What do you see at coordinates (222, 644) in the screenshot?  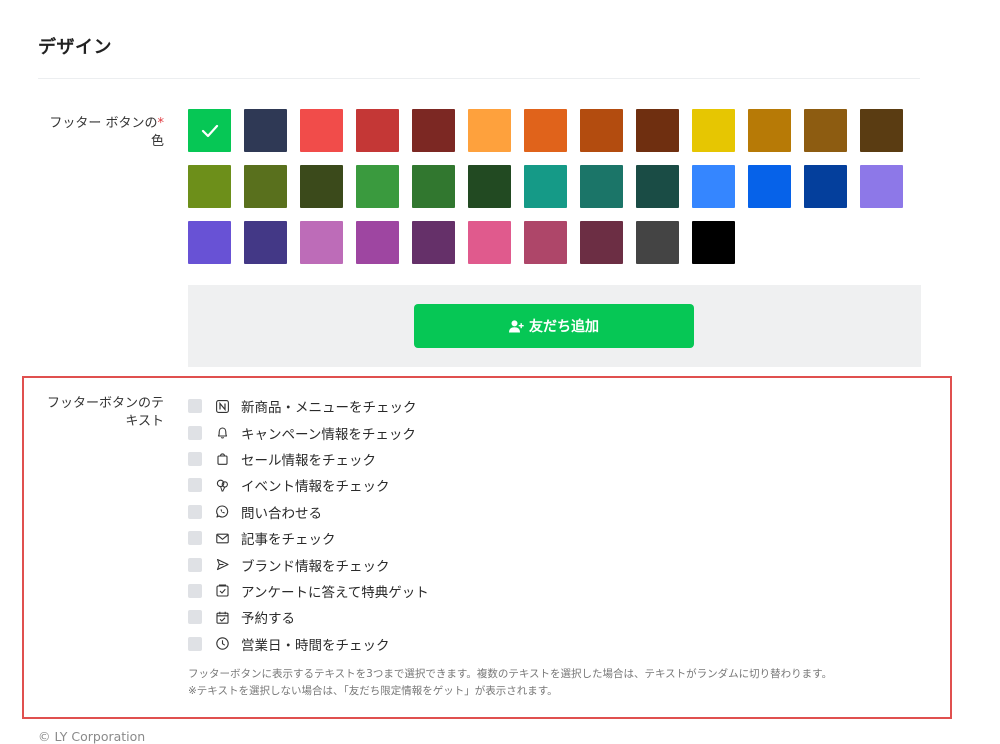 I see `clock-icon` at bounding box center [222, 644].